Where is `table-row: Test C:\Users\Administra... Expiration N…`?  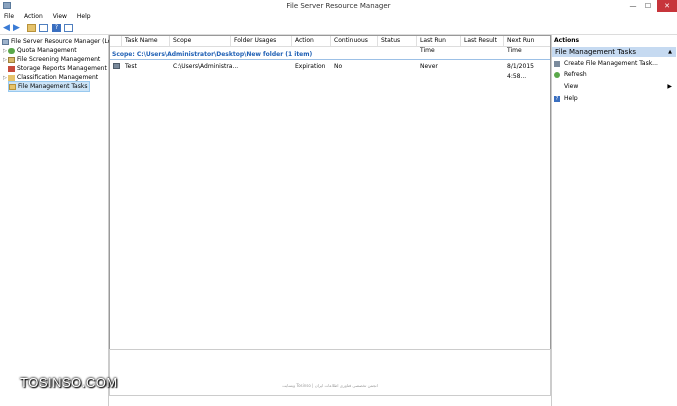
table-row: Test C:\Users\Administra... Expiration N… is located at coordinates (330, 71).